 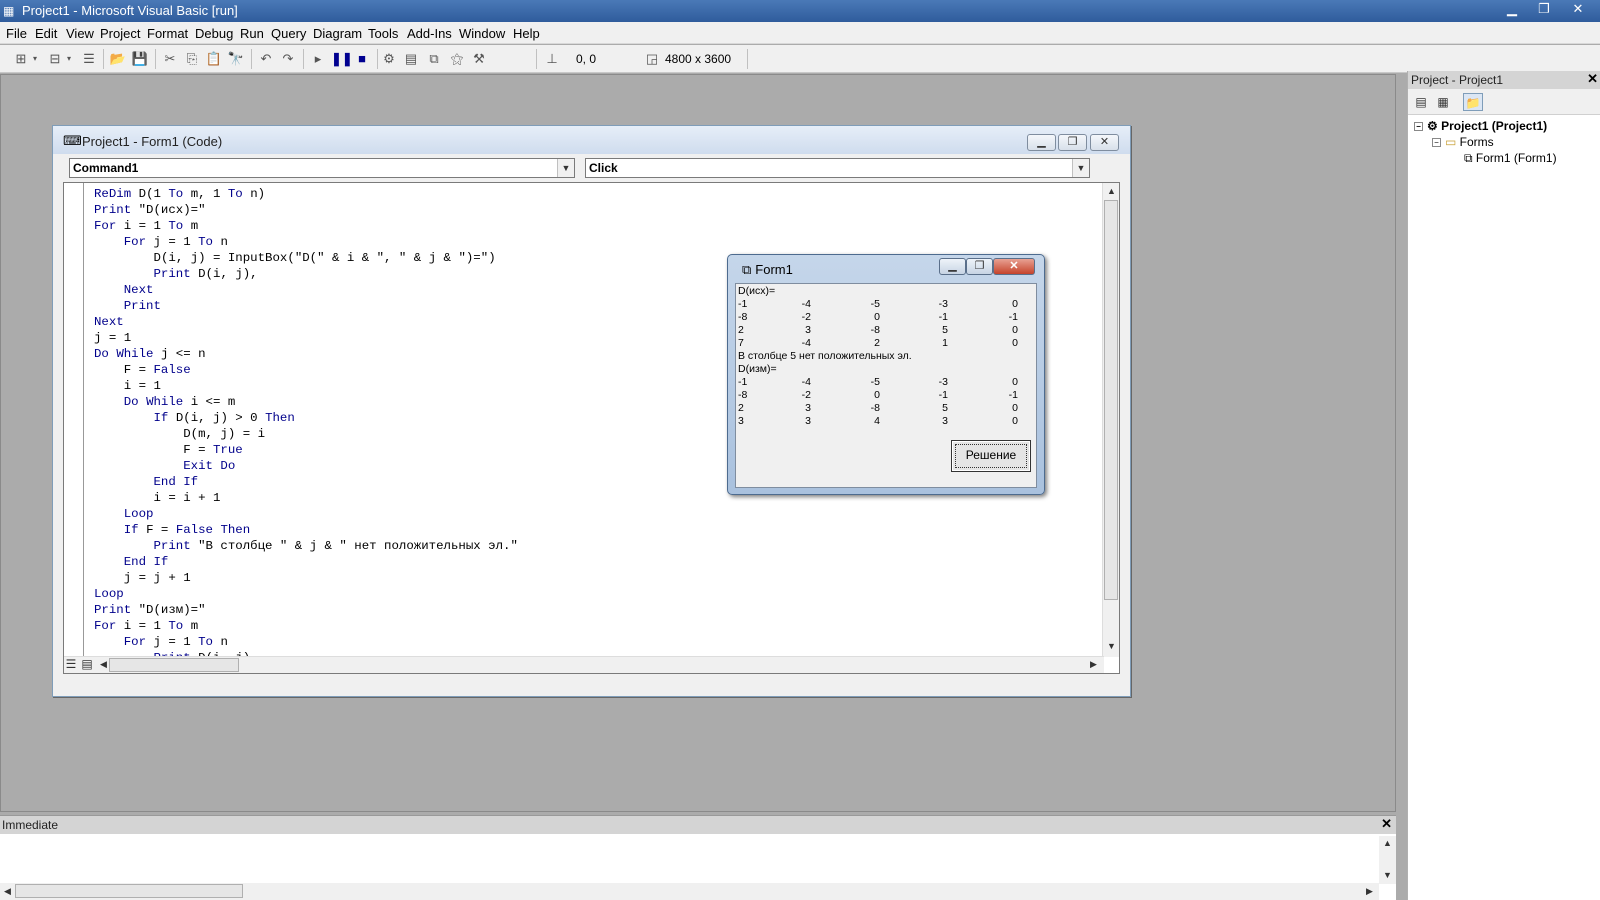 What do you see at coordinates (591, 140) in the screenshot?
I see `code-window-titlebar: ⌨ Project1 - Form1 (Code) ▁ ❐ ✕` at bounding box center [591, 140].